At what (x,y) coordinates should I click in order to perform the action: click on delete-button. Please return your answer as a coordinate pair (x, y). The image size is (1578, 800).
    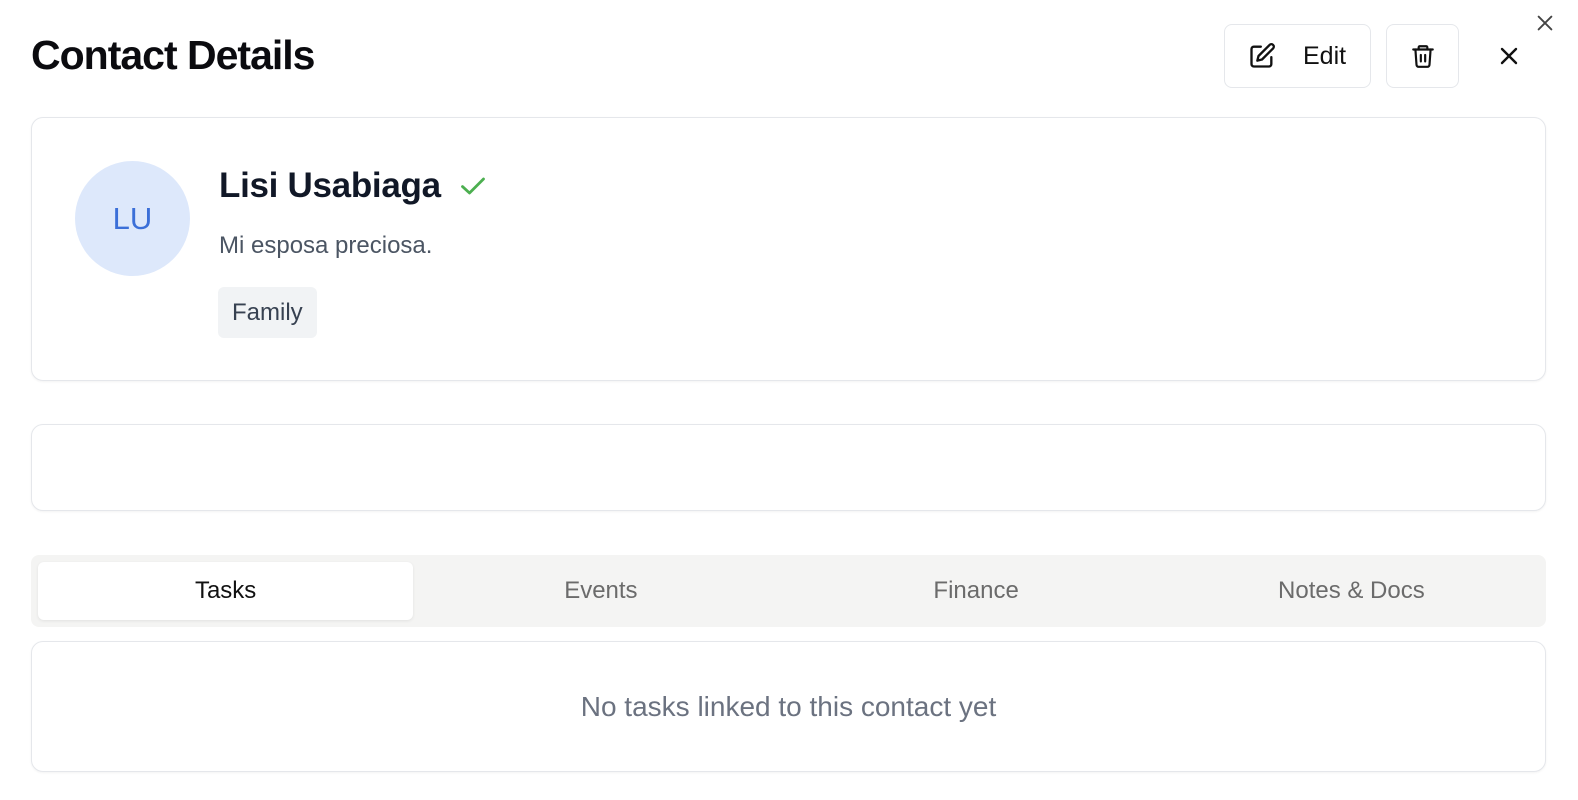
    Looking at the image, I should click on (1422, 56).